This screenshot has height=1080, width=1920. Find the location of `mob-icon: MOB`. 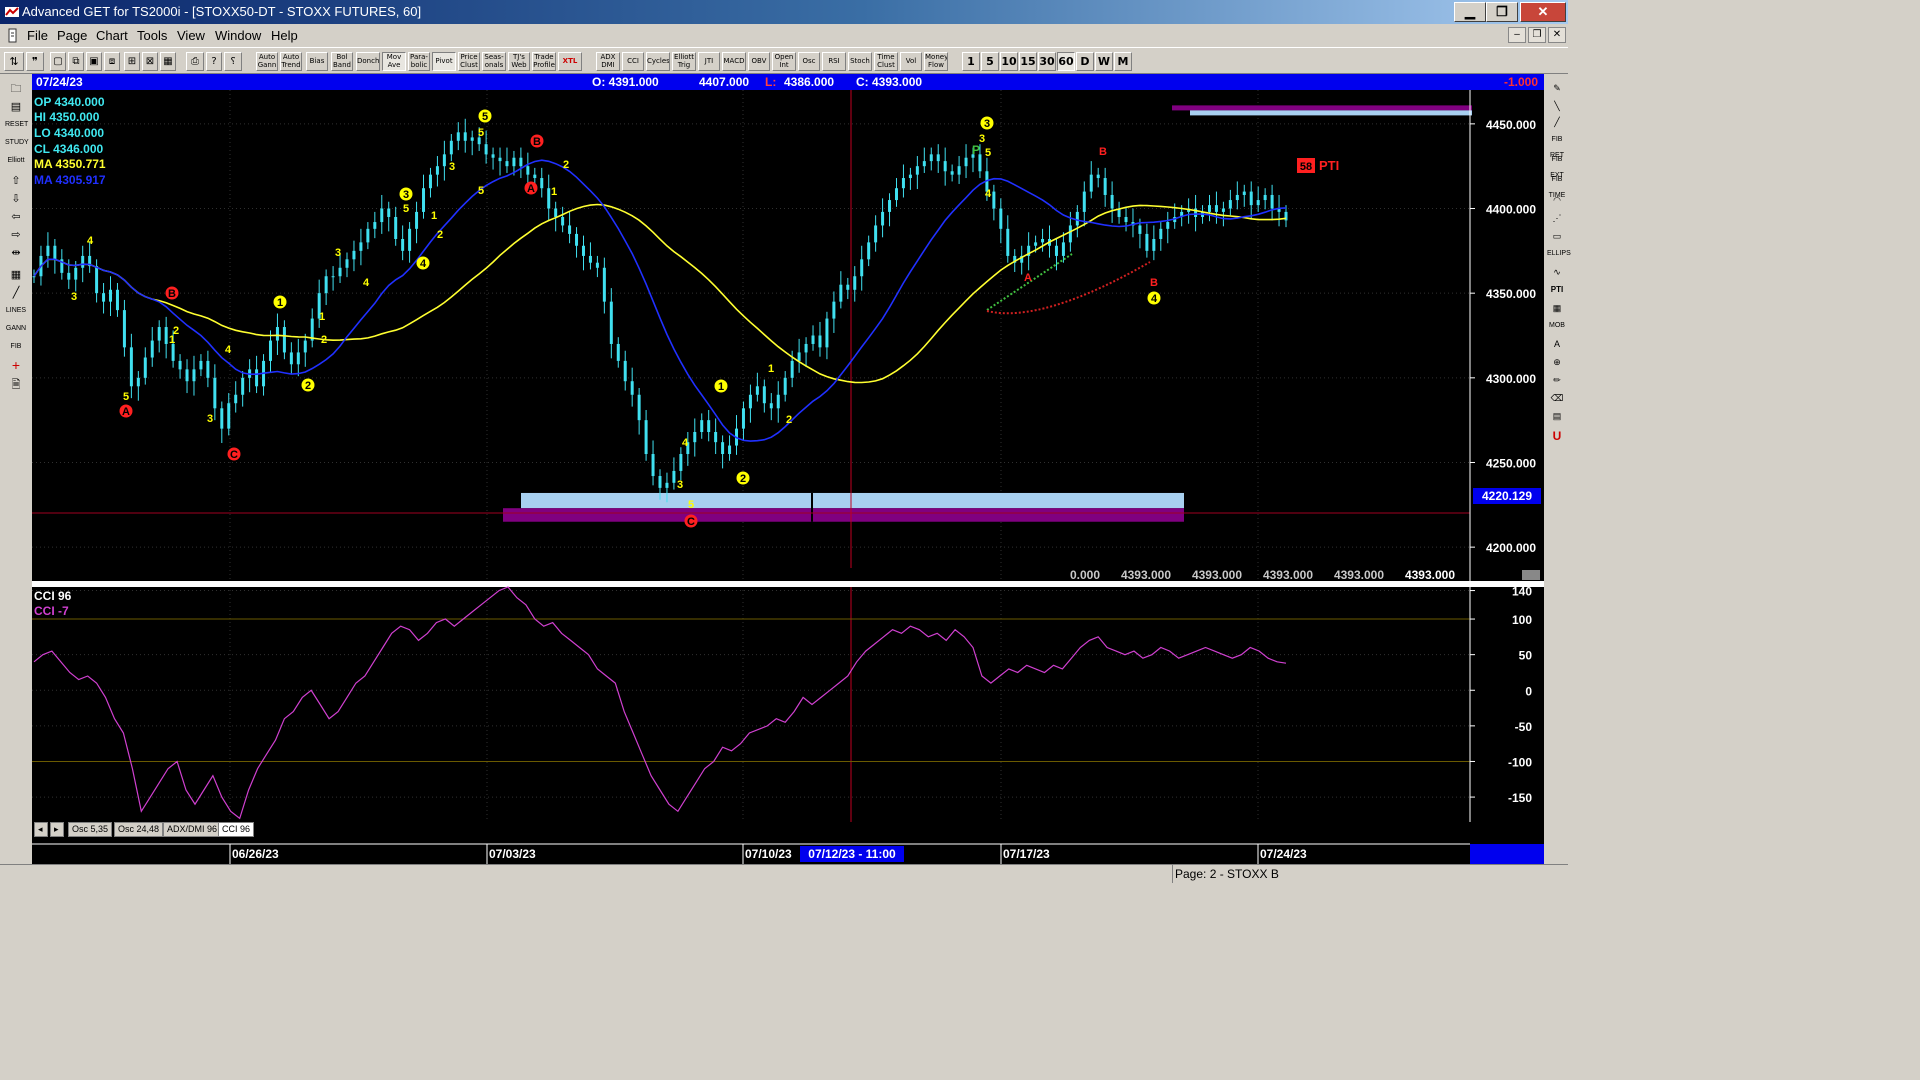

mob-icon: MOB is located at coordinates (1557, 326).